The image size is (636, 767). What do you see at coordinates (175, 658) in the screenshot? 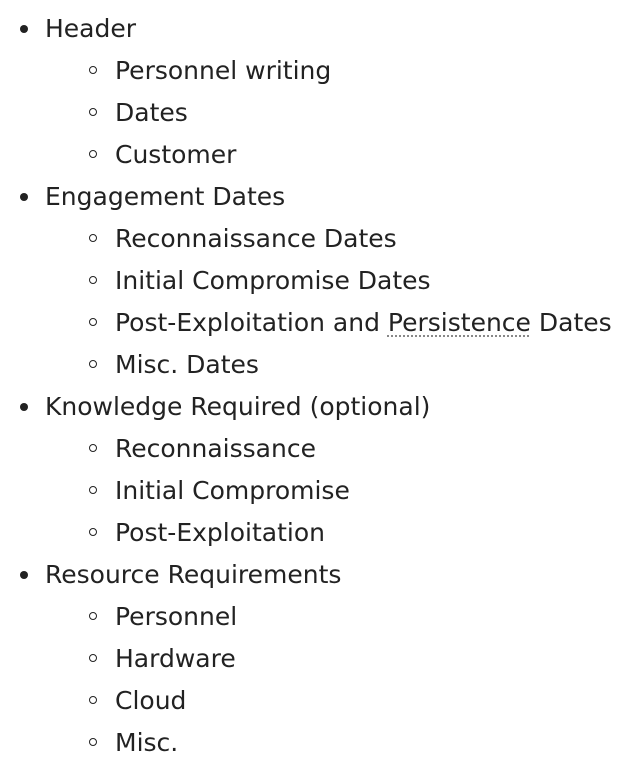
I see `sub-item-label: Hardware` at bounding box center [175, 658].